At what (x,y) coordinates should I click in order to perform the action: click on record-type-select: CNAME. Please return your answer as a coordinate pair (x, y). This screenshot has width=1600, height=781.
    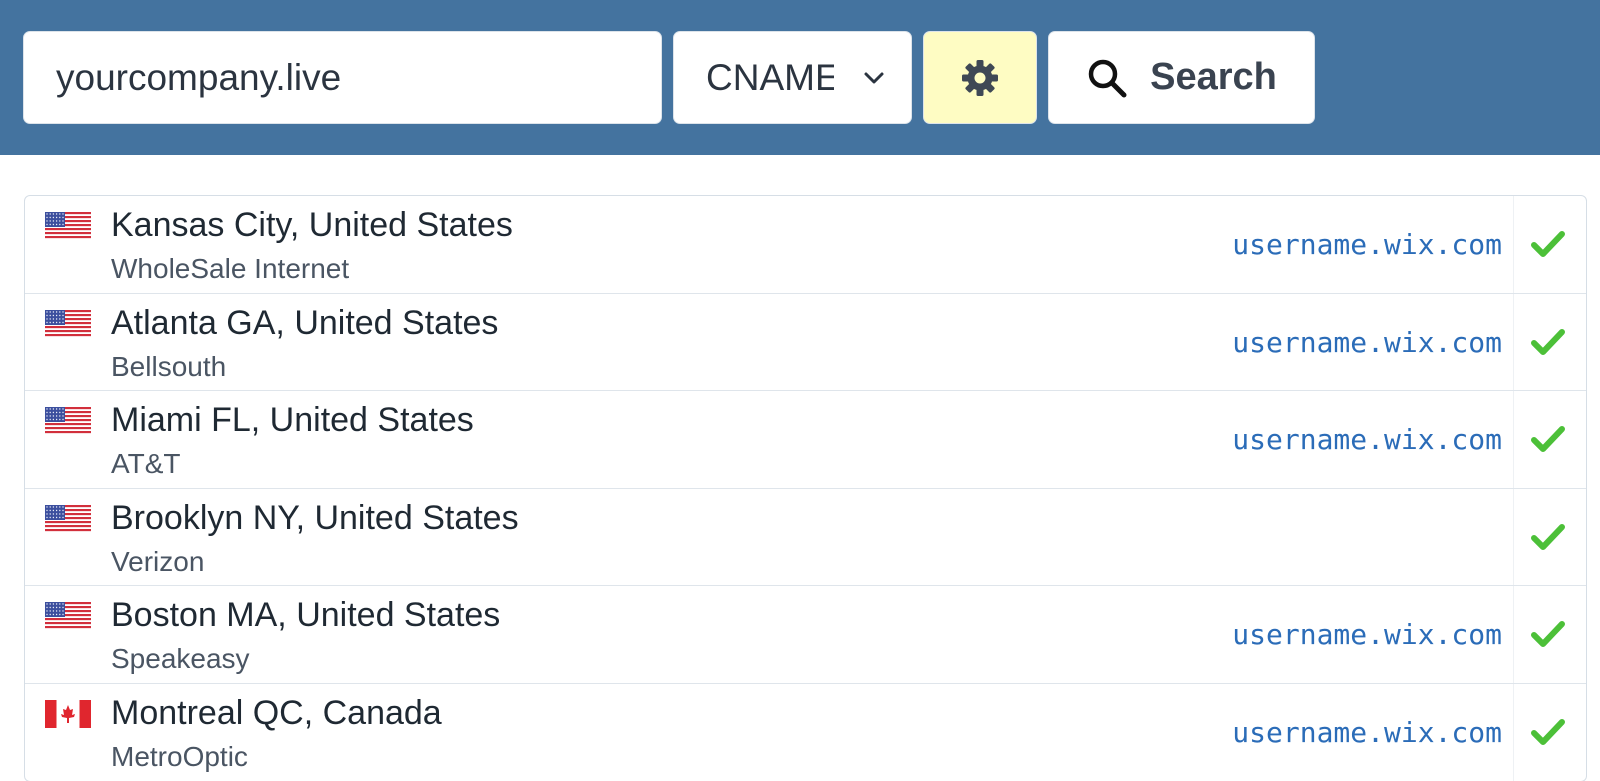
    Looking at the image, I should click on (792, 77).